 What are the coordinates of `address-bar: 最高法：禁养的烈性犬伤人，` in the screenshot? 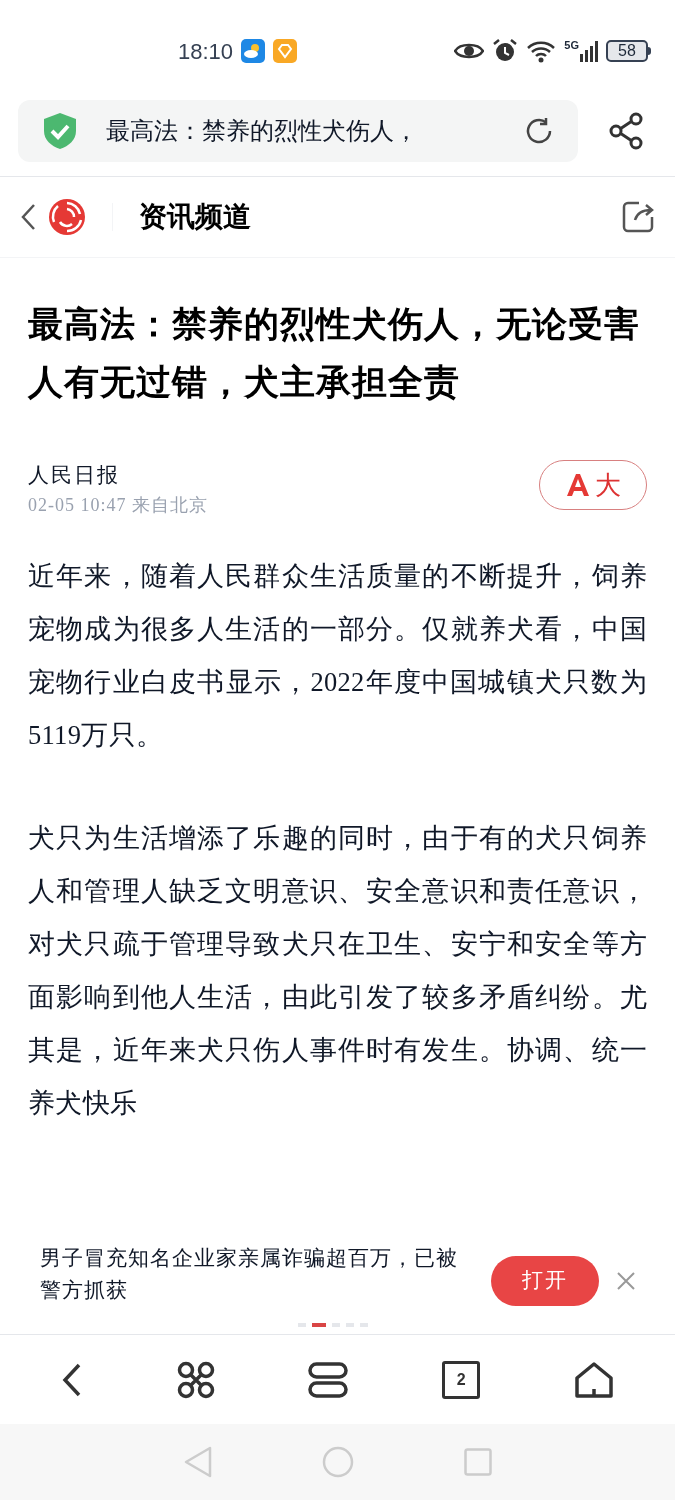 It's located at (298, 131).